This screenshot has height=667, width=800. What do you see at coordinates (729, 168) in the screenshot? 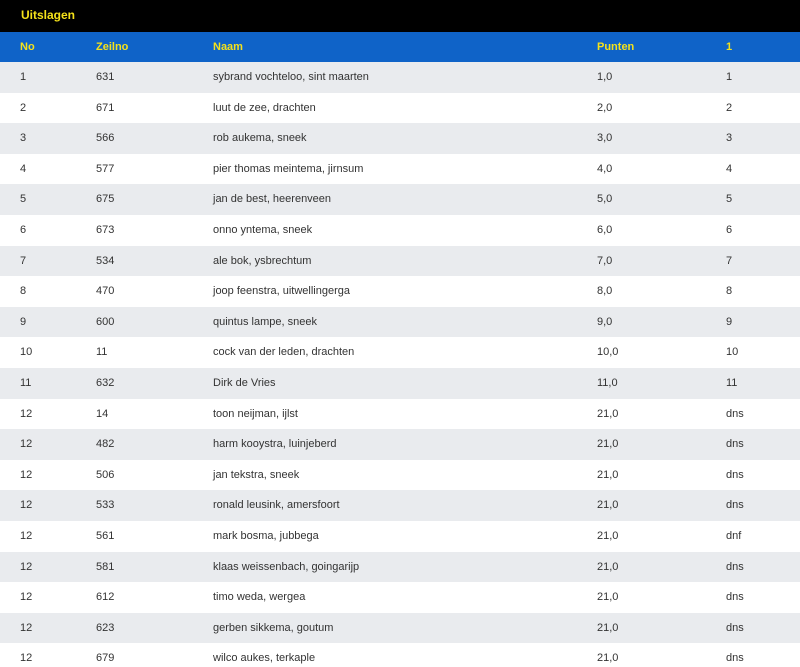
I see `cell-race-1: 4` at bounding box center [729, 168].